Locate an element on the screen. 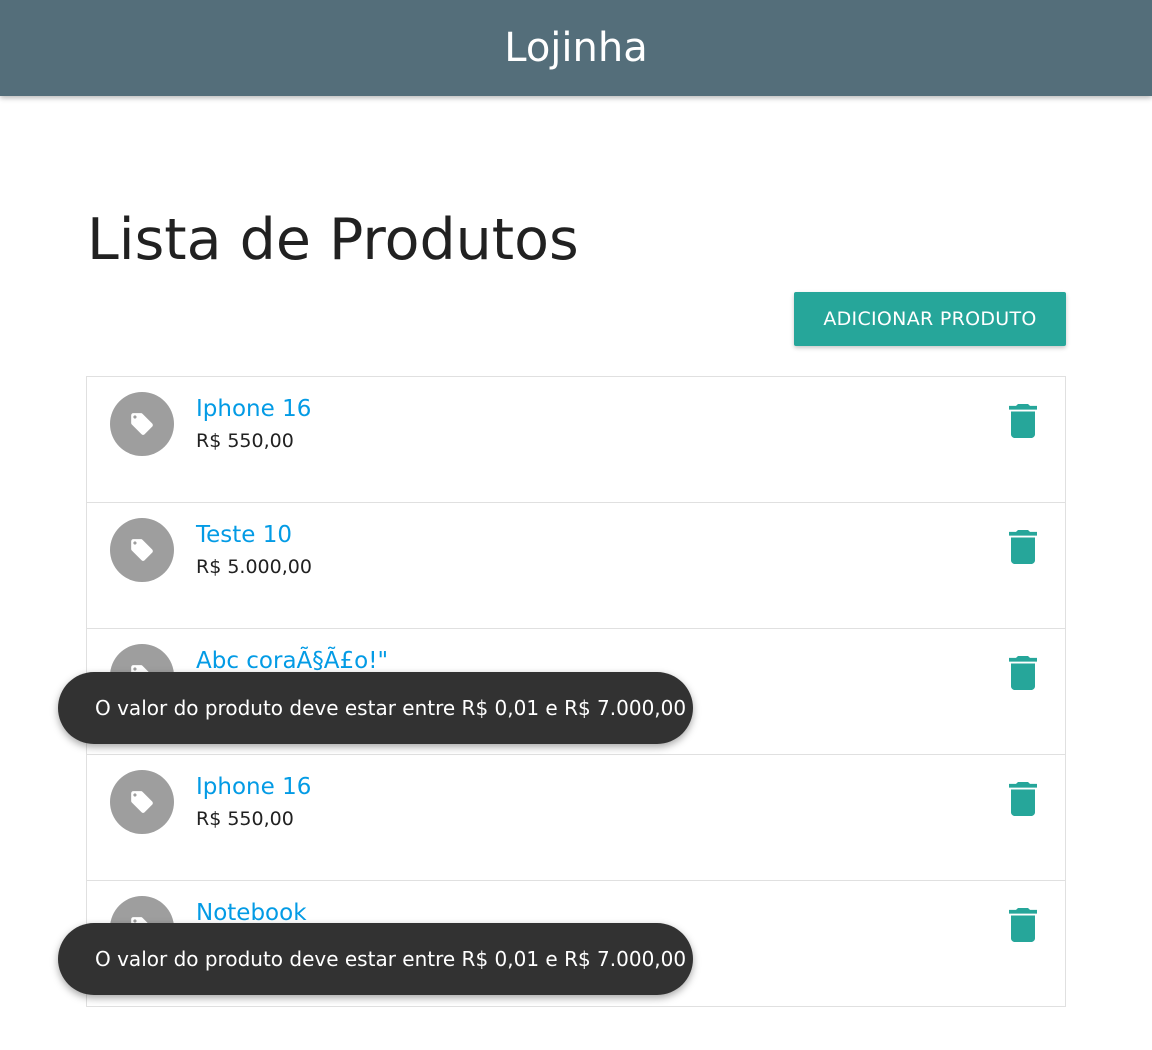 The image size is (1152, 1050). navbar: Lojinha is located at coordinates (576, 48).